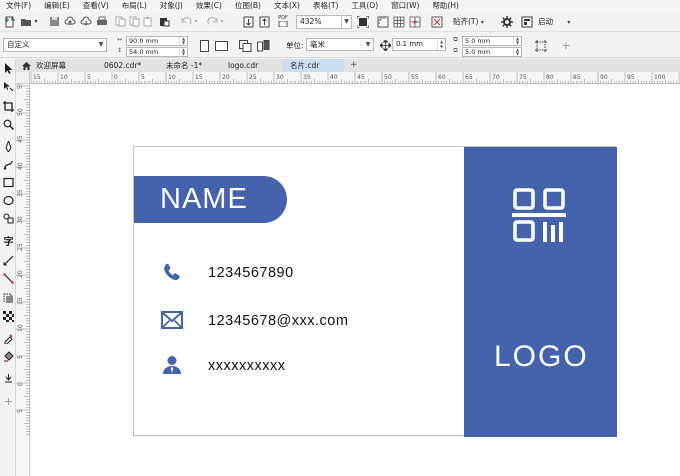 The height and width of the screenshot is (476, 680). I want to click on ruler-origin, so click(23, 78).